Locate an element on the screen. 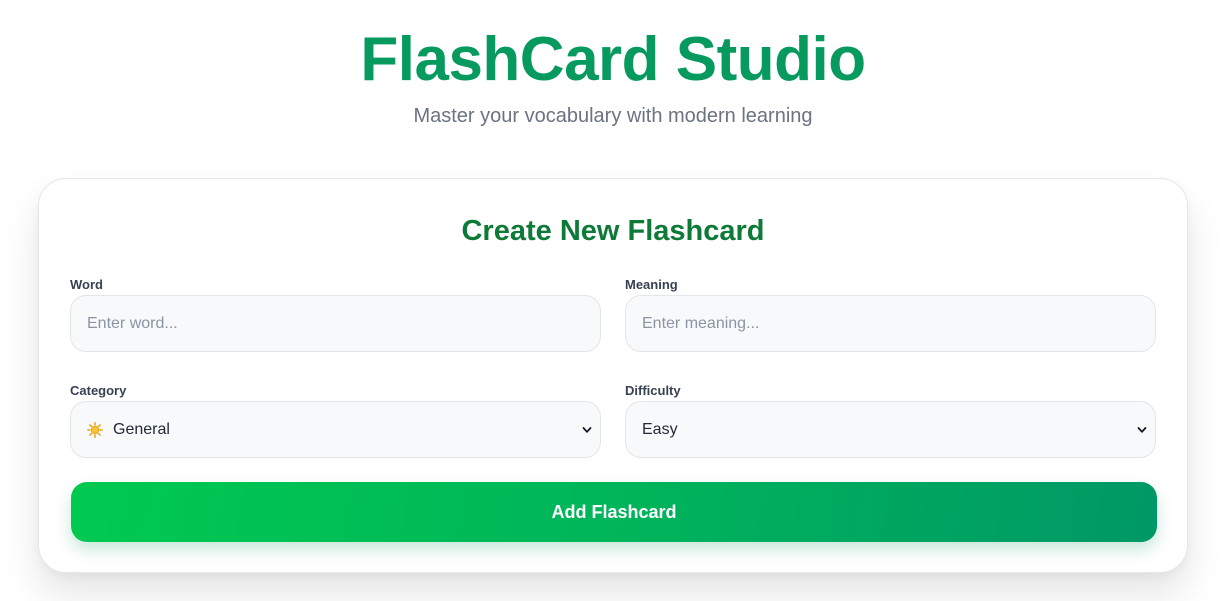 This screenshot has width=1226, height=601. category-label: Category is located at coordinates (98, 390).